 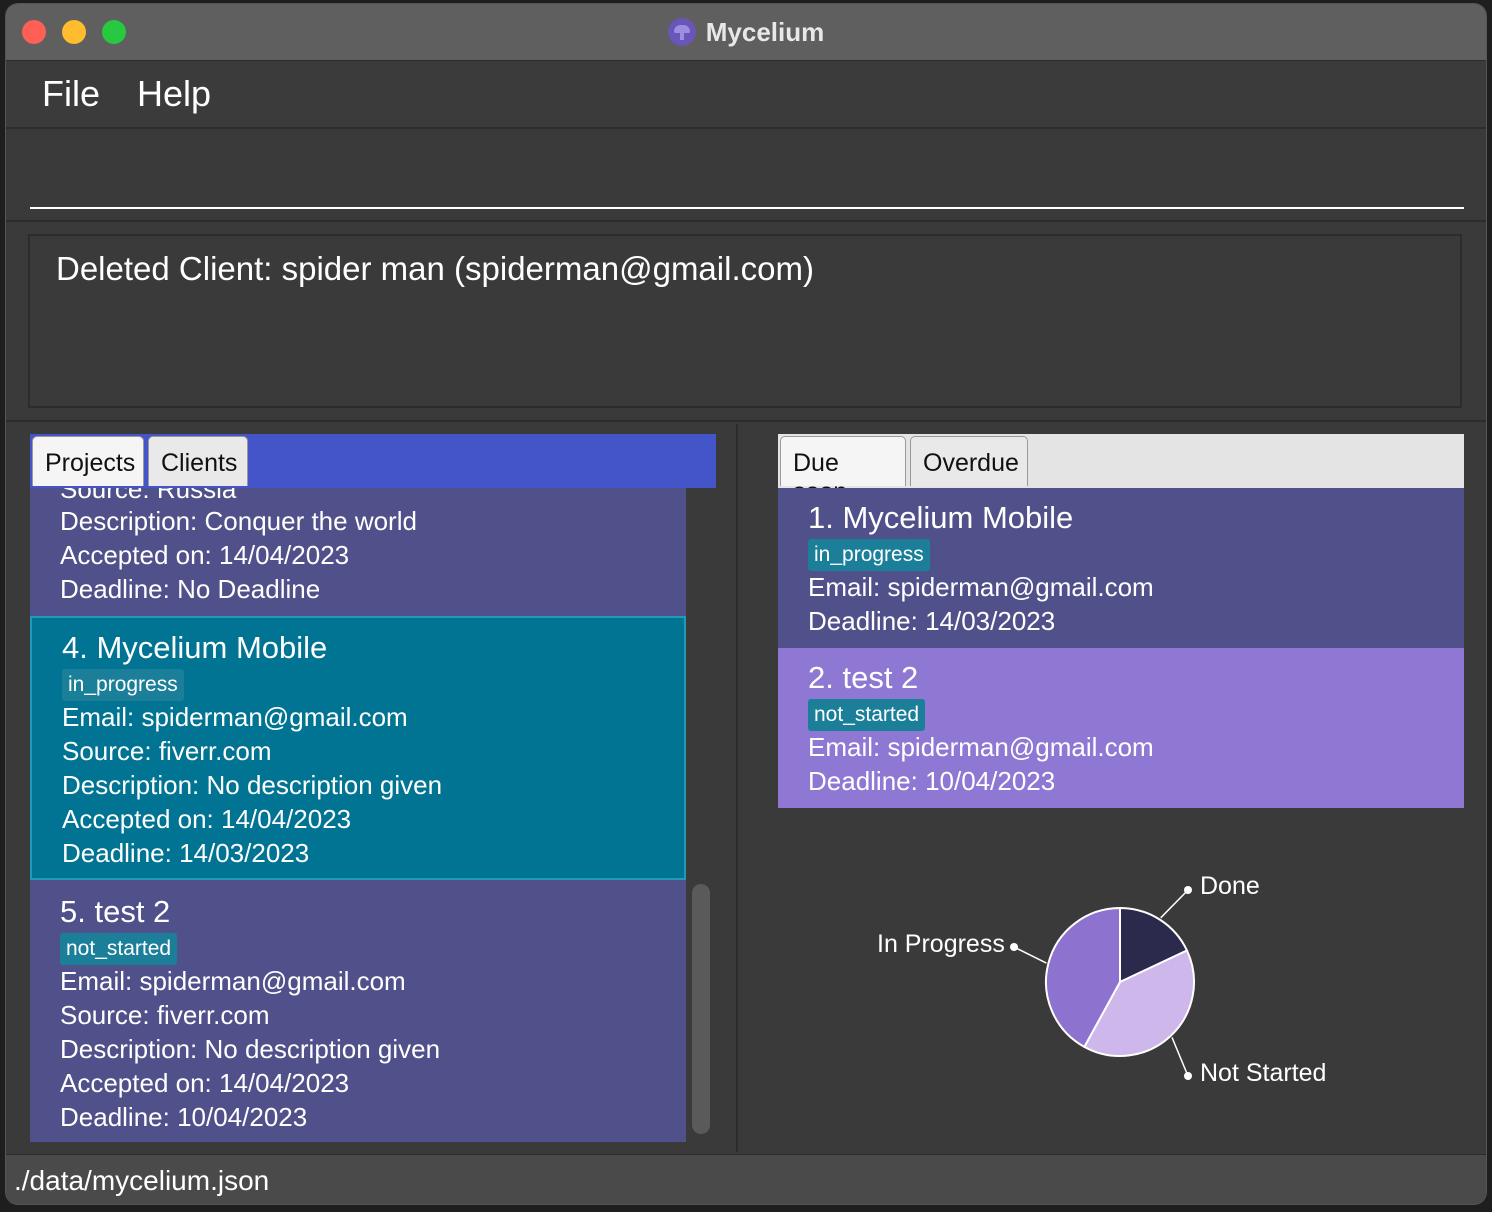 What do you see at coordinates (863, 677) in the screenshot?
I see `due-heading: 2. test 2` at bounding box center [863, 677].